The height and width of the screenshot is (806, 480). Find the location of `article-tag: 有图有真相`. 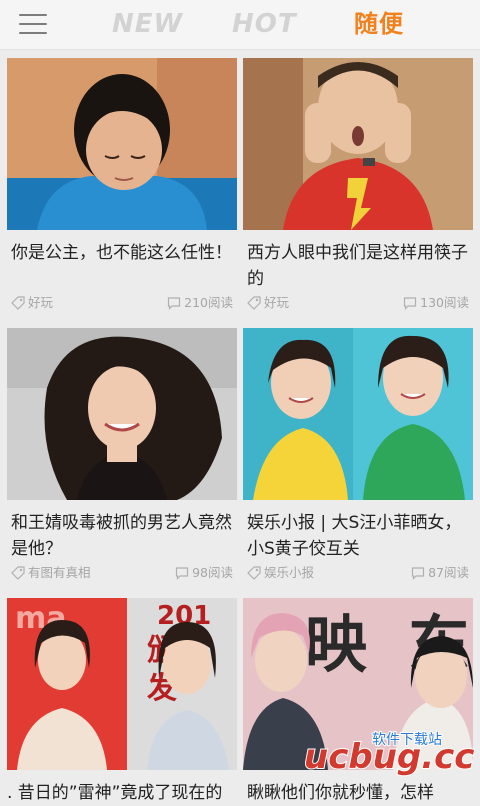

article-tag: 有图有真相 is located at coordinates (51, 573).